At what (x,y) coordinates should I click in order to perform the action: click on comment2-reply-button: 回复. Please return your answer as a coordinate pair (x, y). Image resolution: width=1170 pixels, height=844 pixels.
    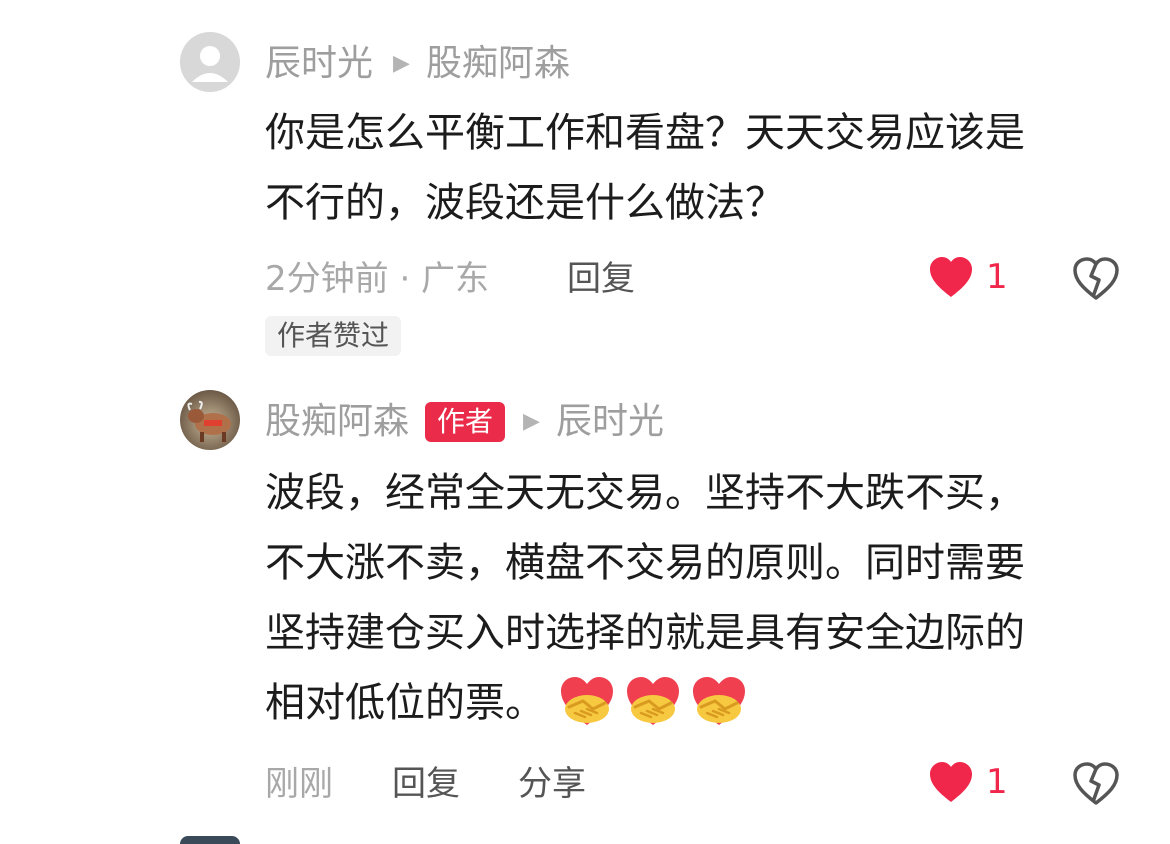
    Looking at the image, I should click on (426, 784).